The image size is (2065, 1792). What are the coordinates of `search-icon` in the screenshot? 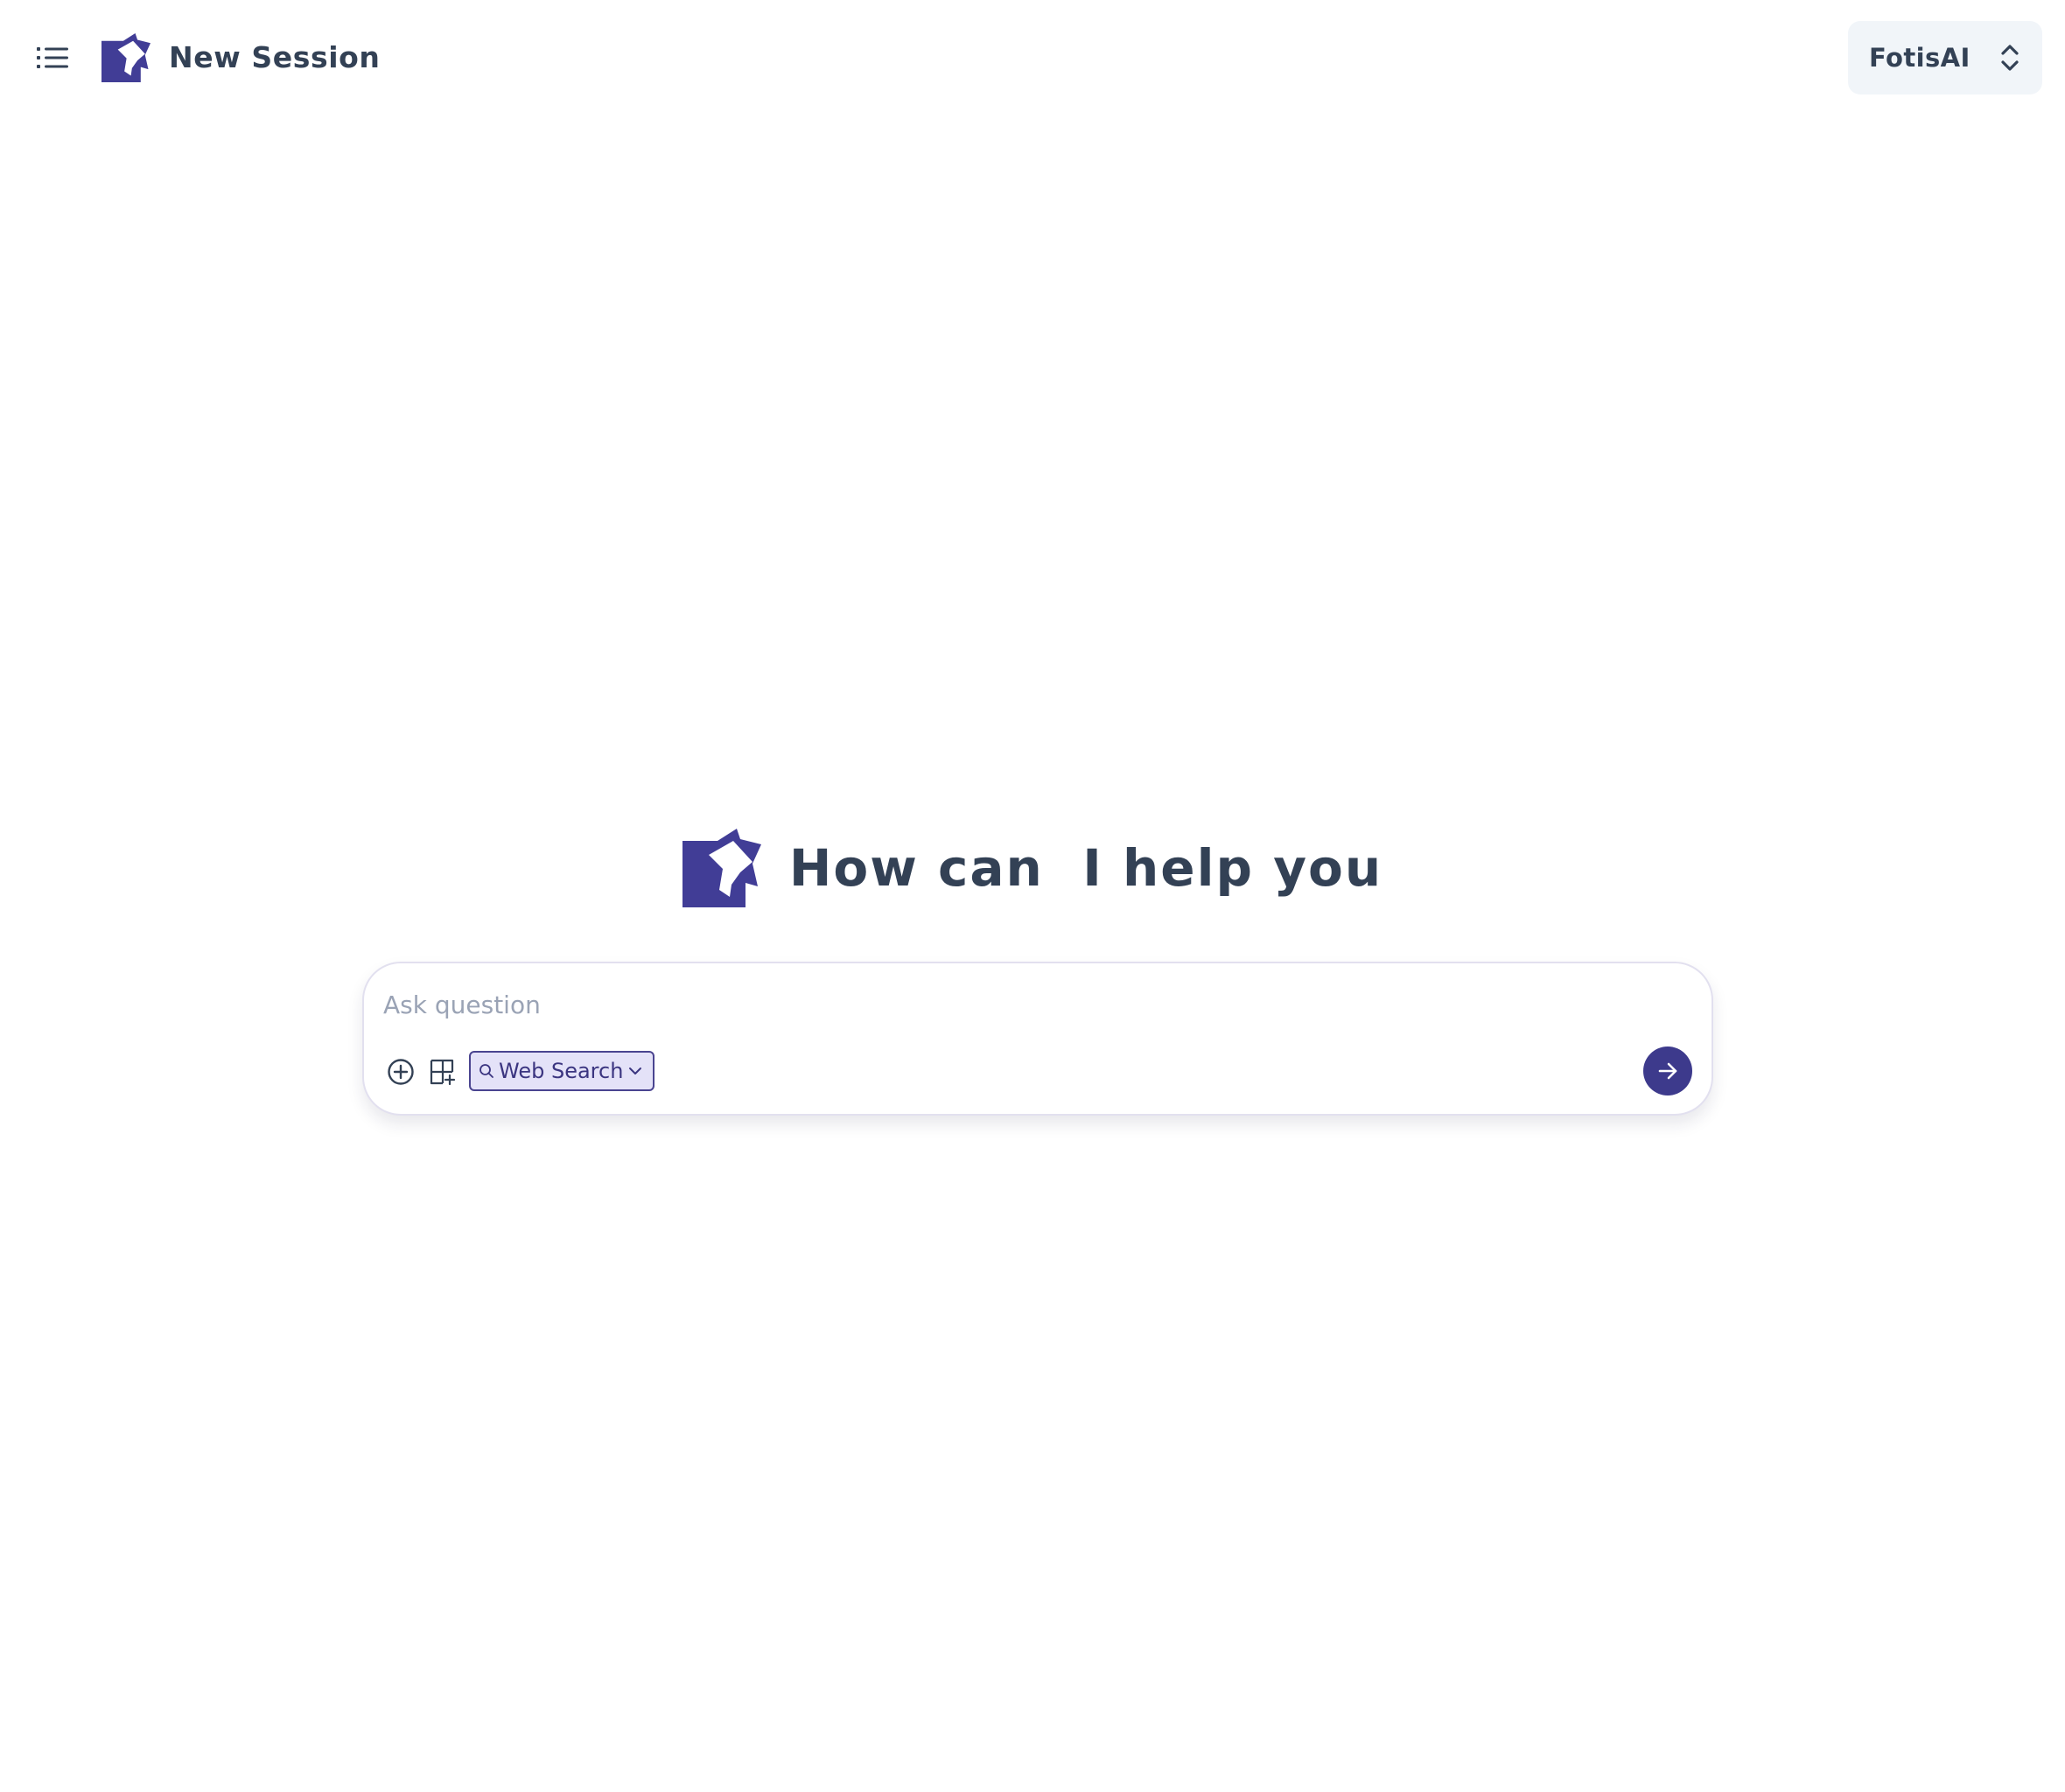 It's located at (486, 1071).